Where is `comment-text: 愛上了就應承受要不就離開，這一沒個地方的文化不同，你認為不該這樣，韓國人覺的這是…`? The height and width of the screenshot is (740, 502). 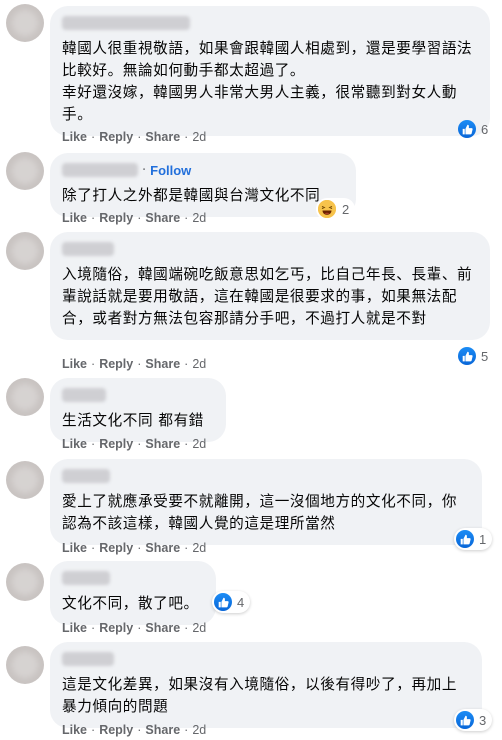 comment-text: 愛上了就應承受要不就離開，這一沒個地方的文化不同，你認為不該這樣，韓國人覺的這是… is located at coordinates (260, 512).